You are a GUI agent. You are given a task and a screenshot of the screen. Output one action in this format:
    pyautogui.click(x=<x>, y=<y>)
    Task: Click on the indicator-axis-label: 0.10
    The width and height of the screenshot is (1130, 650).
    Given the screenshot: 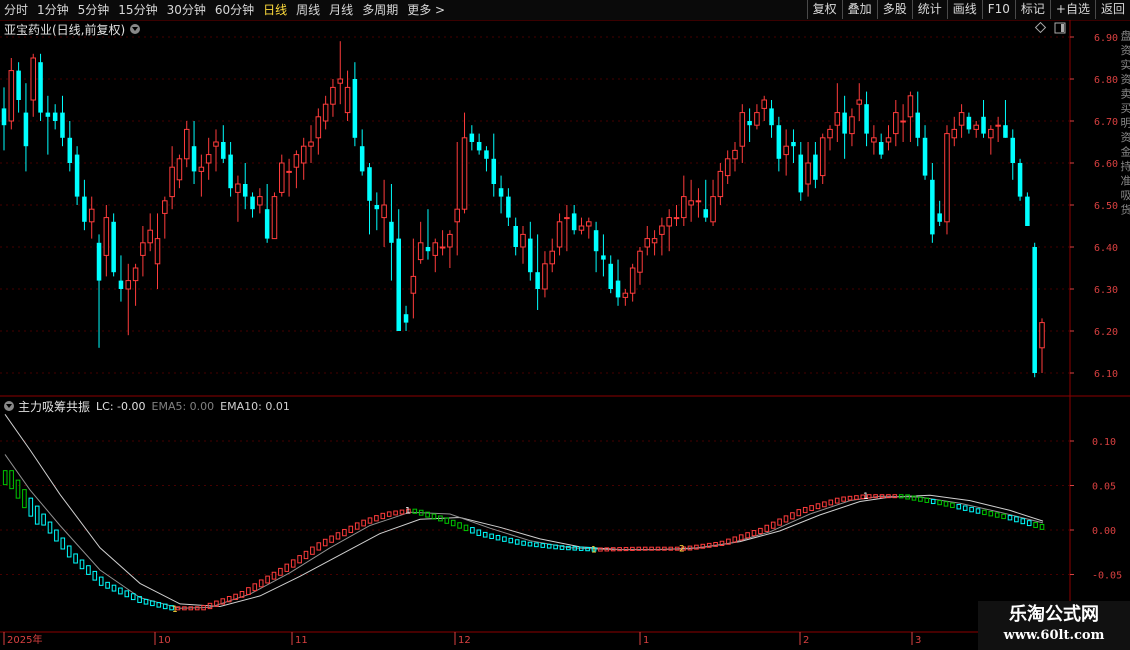 What is the action you would take?
    pyautogui.click(x=1104, y=442)
    